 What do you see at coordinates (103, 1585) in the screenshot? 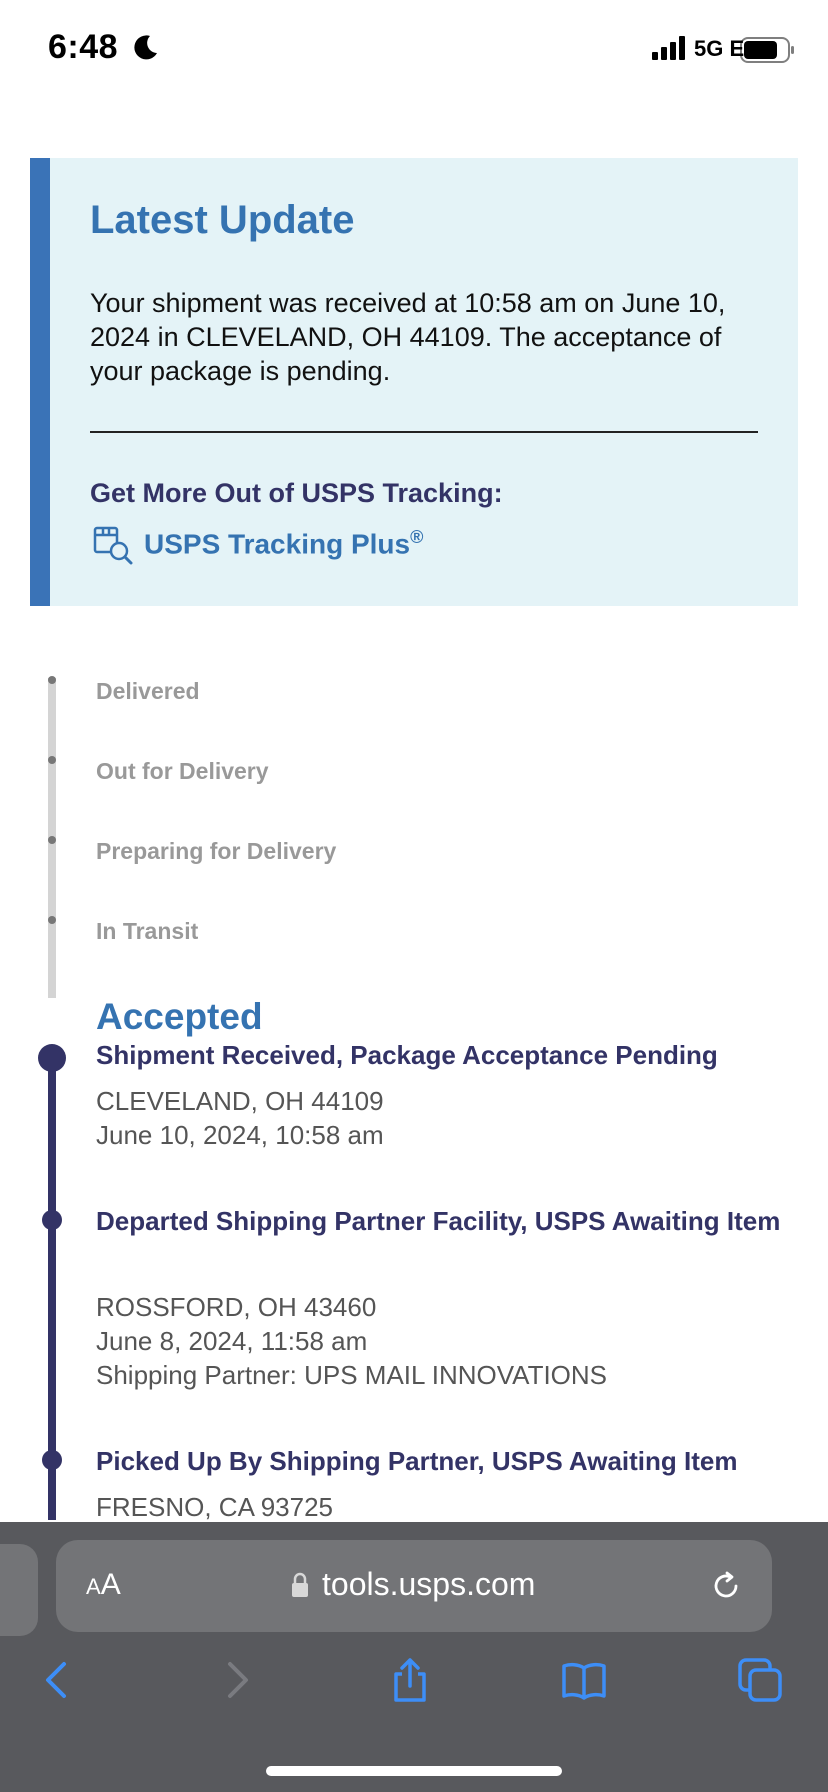
I see `text-size-button: AA` at bounding box center [103, 1585].